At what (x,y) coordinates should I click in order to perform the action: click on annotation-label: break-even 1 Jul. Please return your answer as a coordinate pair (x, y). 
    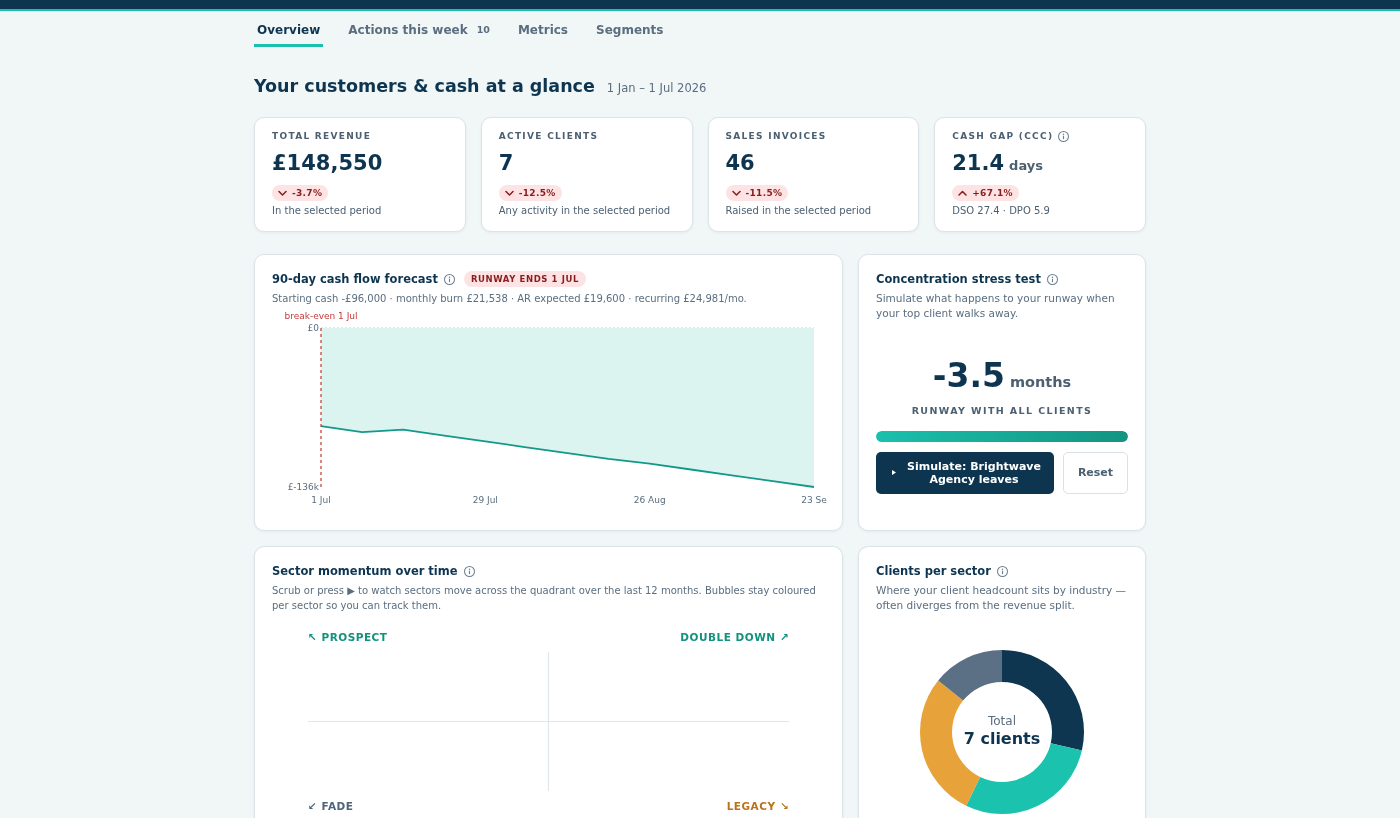
    Looking at the image, I should click on (321, 315).